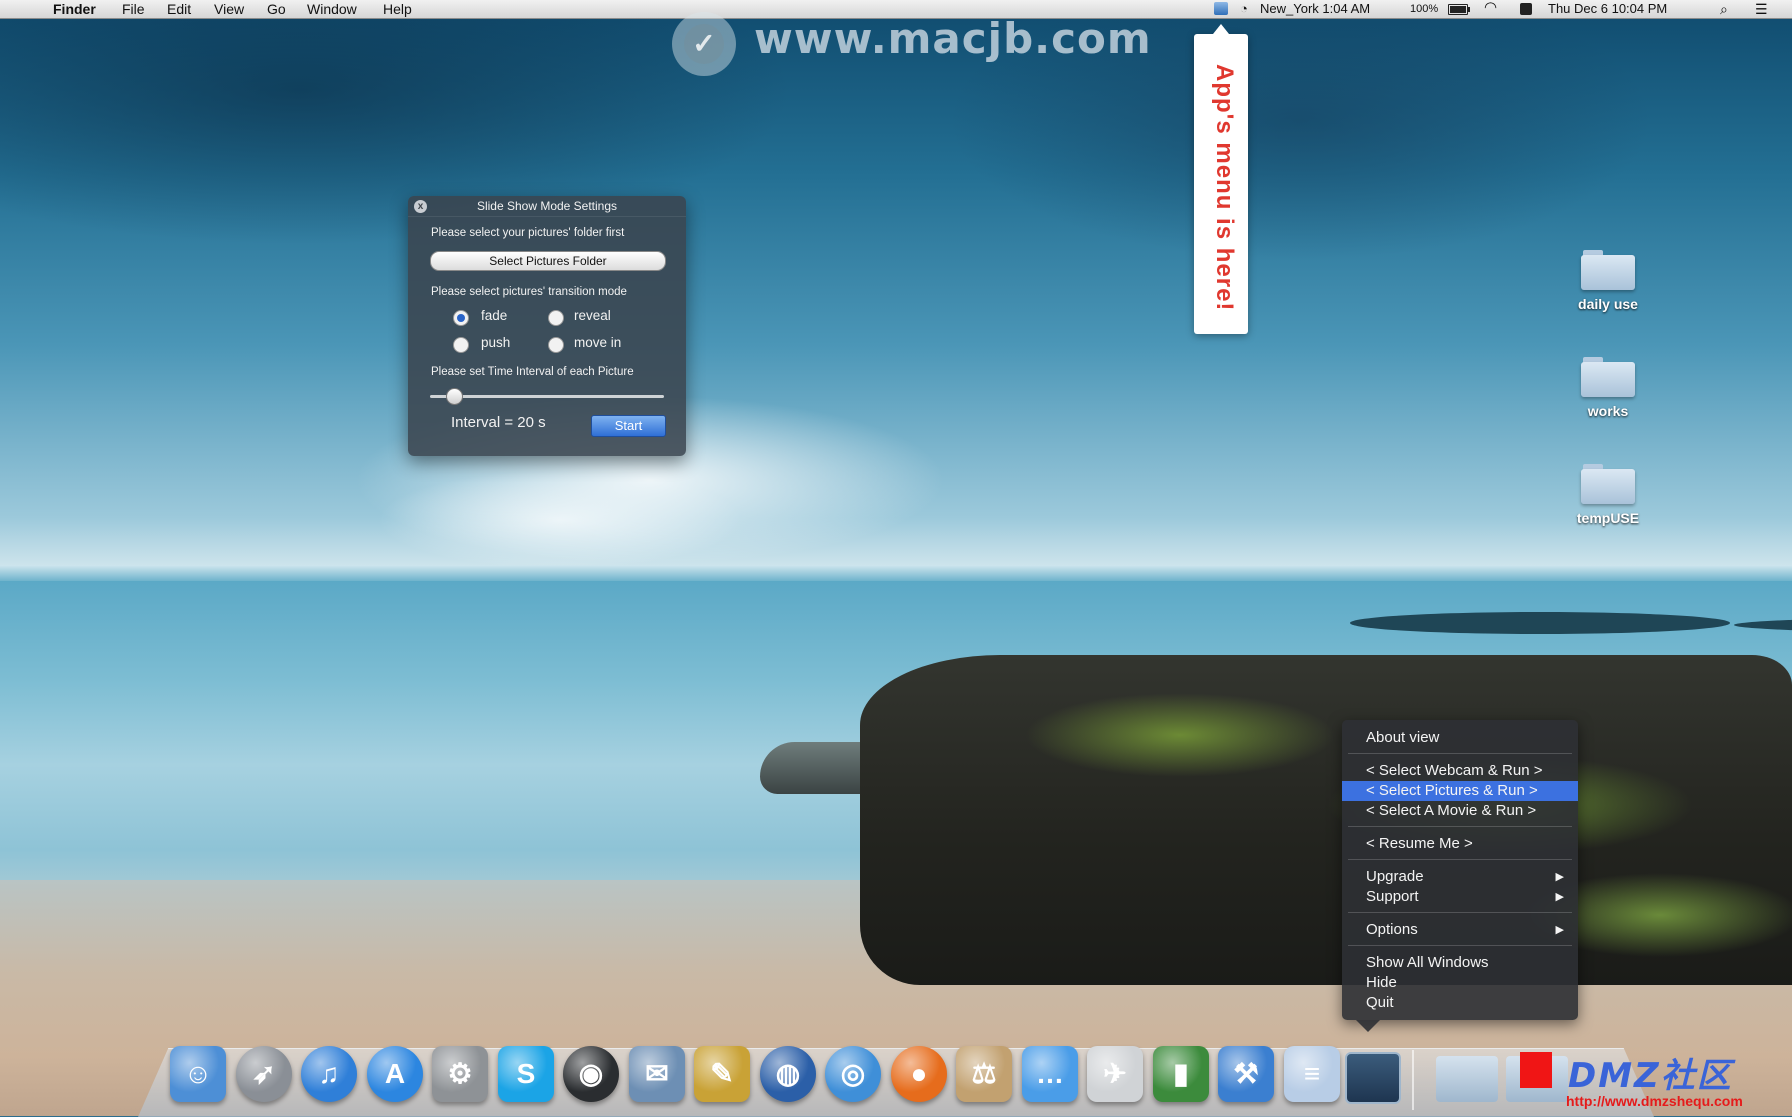 This screenshot has height=1117, width=1792. I want to click on applications-stack-icon, so click(1467, 1079).